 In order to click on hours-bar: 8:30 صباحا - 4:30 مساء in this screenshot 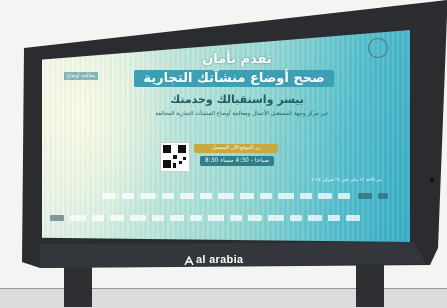, I will do `click(237, 161)`.